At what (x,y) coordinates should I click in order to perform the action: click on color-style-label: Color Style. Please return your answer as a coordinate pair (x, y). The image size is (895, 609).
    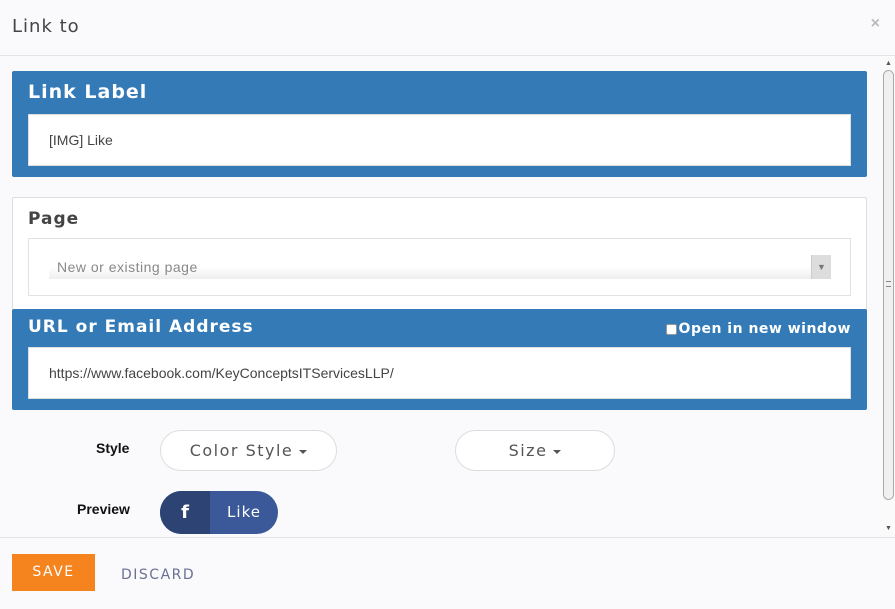
    Looking at the image, I should click on (241, 450).